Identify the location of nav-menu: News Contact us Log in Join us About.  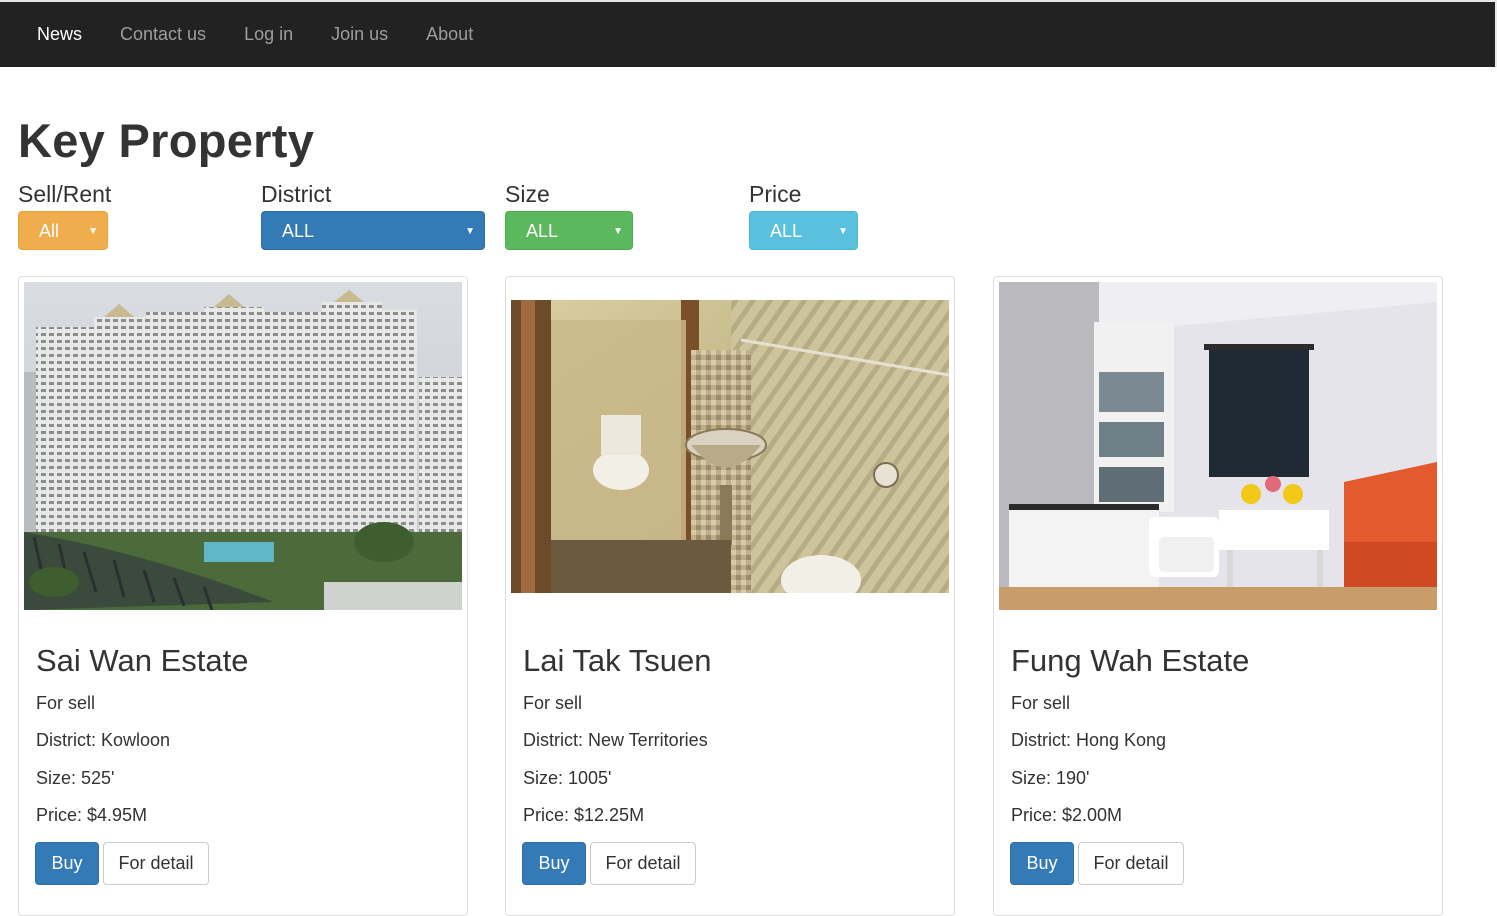
(255, 34).